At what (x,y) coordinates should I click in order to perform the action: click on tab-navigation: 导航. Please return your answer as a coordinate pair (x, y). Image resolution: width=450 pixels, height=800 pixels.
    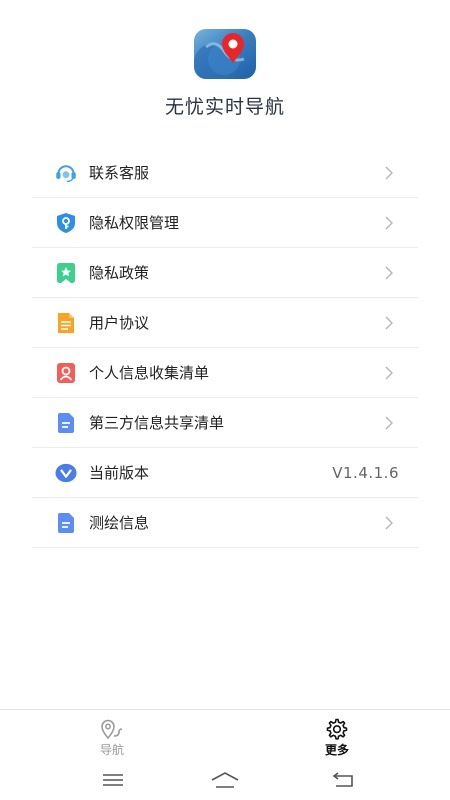
    Looking at the image, I should click on (112, 738).